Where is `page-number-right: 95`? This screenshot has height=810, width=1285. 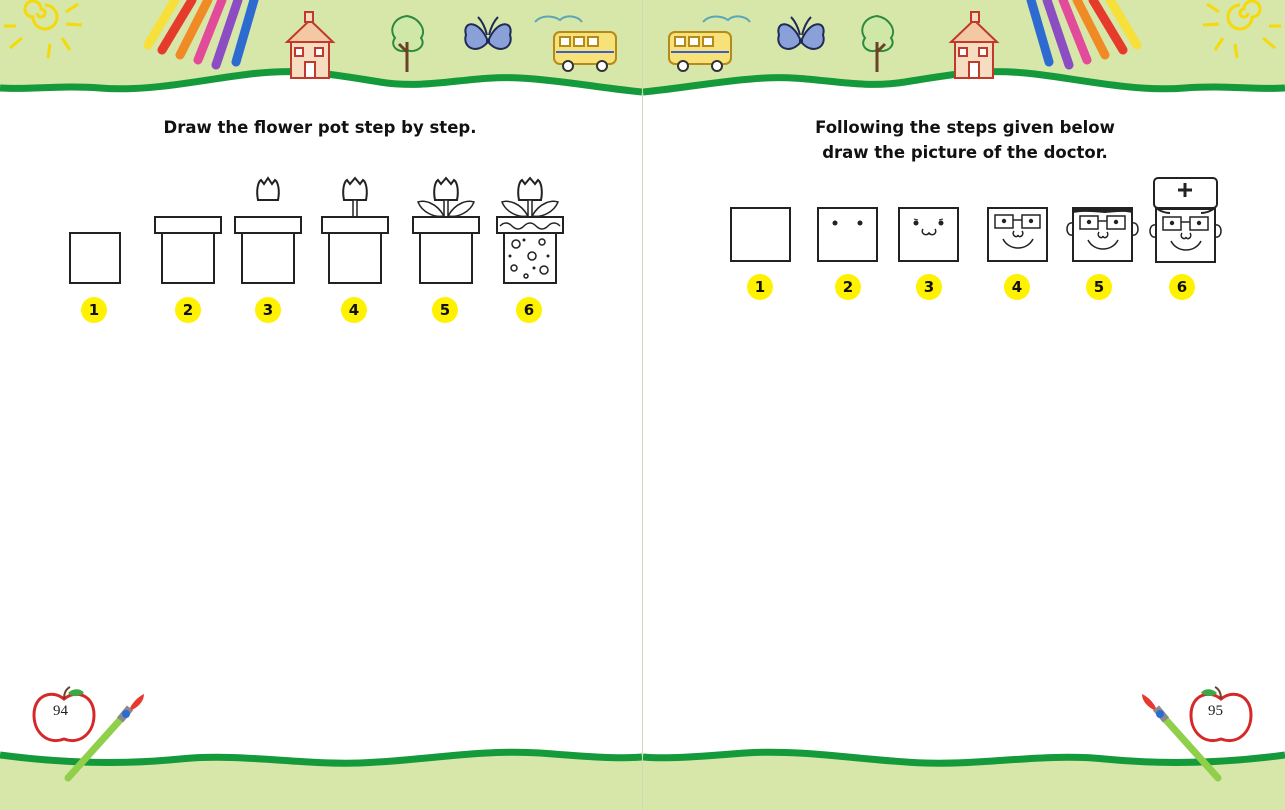
page-number-right: 95 is located at coordinates (1215, 711).